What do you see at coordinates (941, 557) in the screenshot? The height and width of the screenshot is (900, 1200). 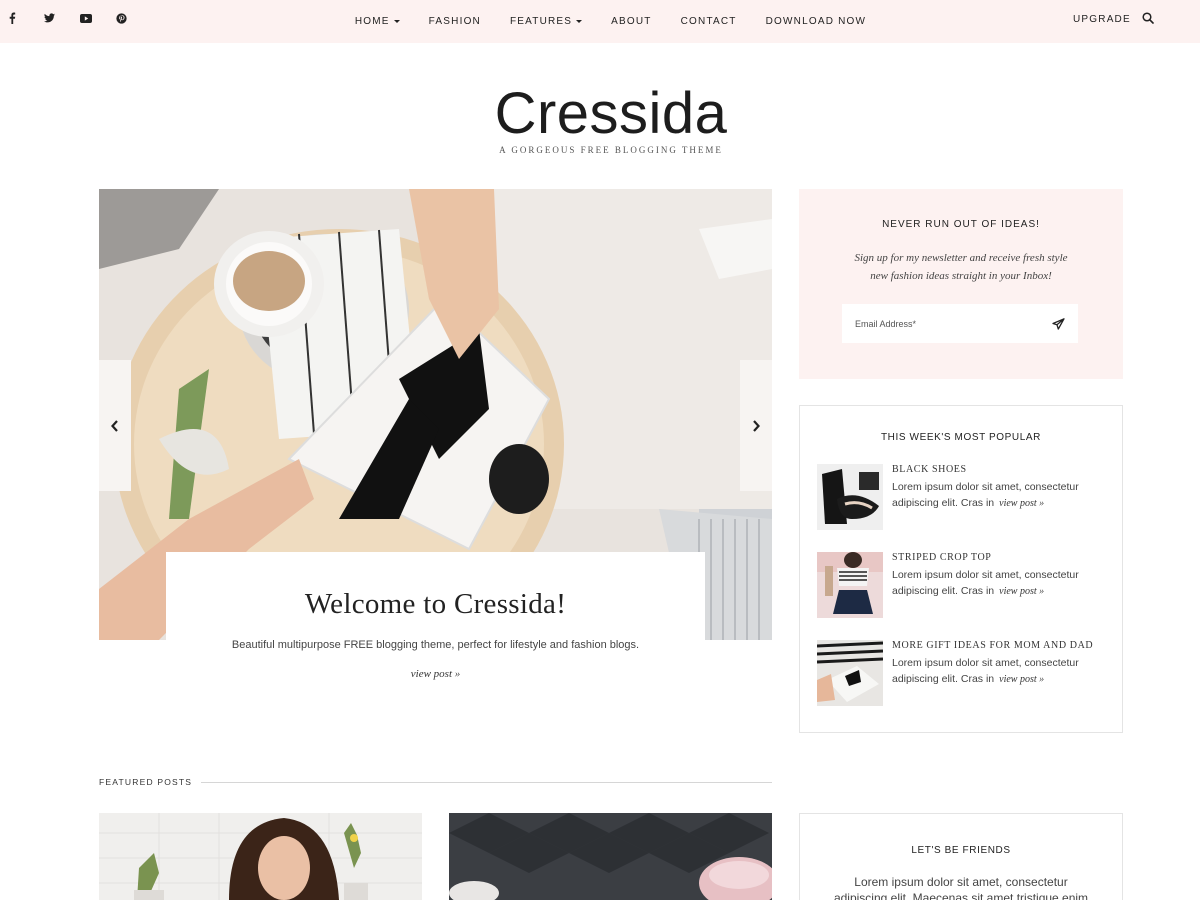 I see `popular-item-title: STRIPED CROP TOP` at bounding box center [941, 557].